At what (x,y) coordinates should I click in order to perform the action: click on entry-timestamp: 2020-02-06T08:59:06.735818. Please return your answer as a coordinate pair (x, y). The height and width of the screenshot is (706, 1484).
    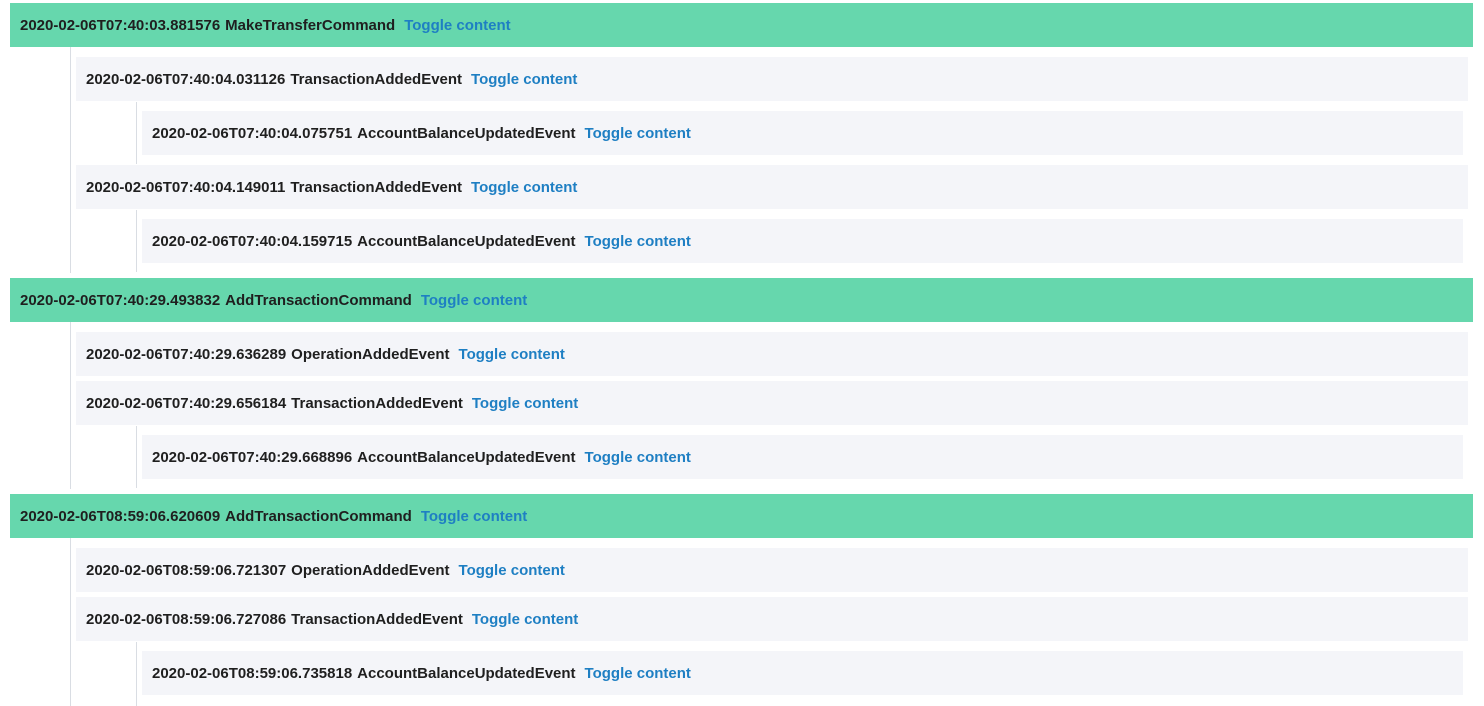
    Looking at the image, I should click on (252, 673).